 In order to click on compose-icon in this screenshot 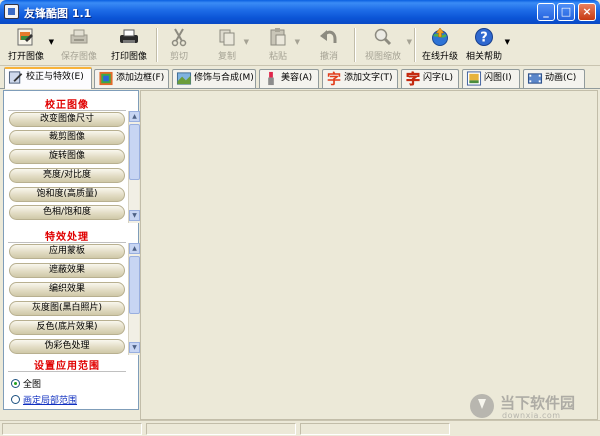, I will do `click(184, 78)`.